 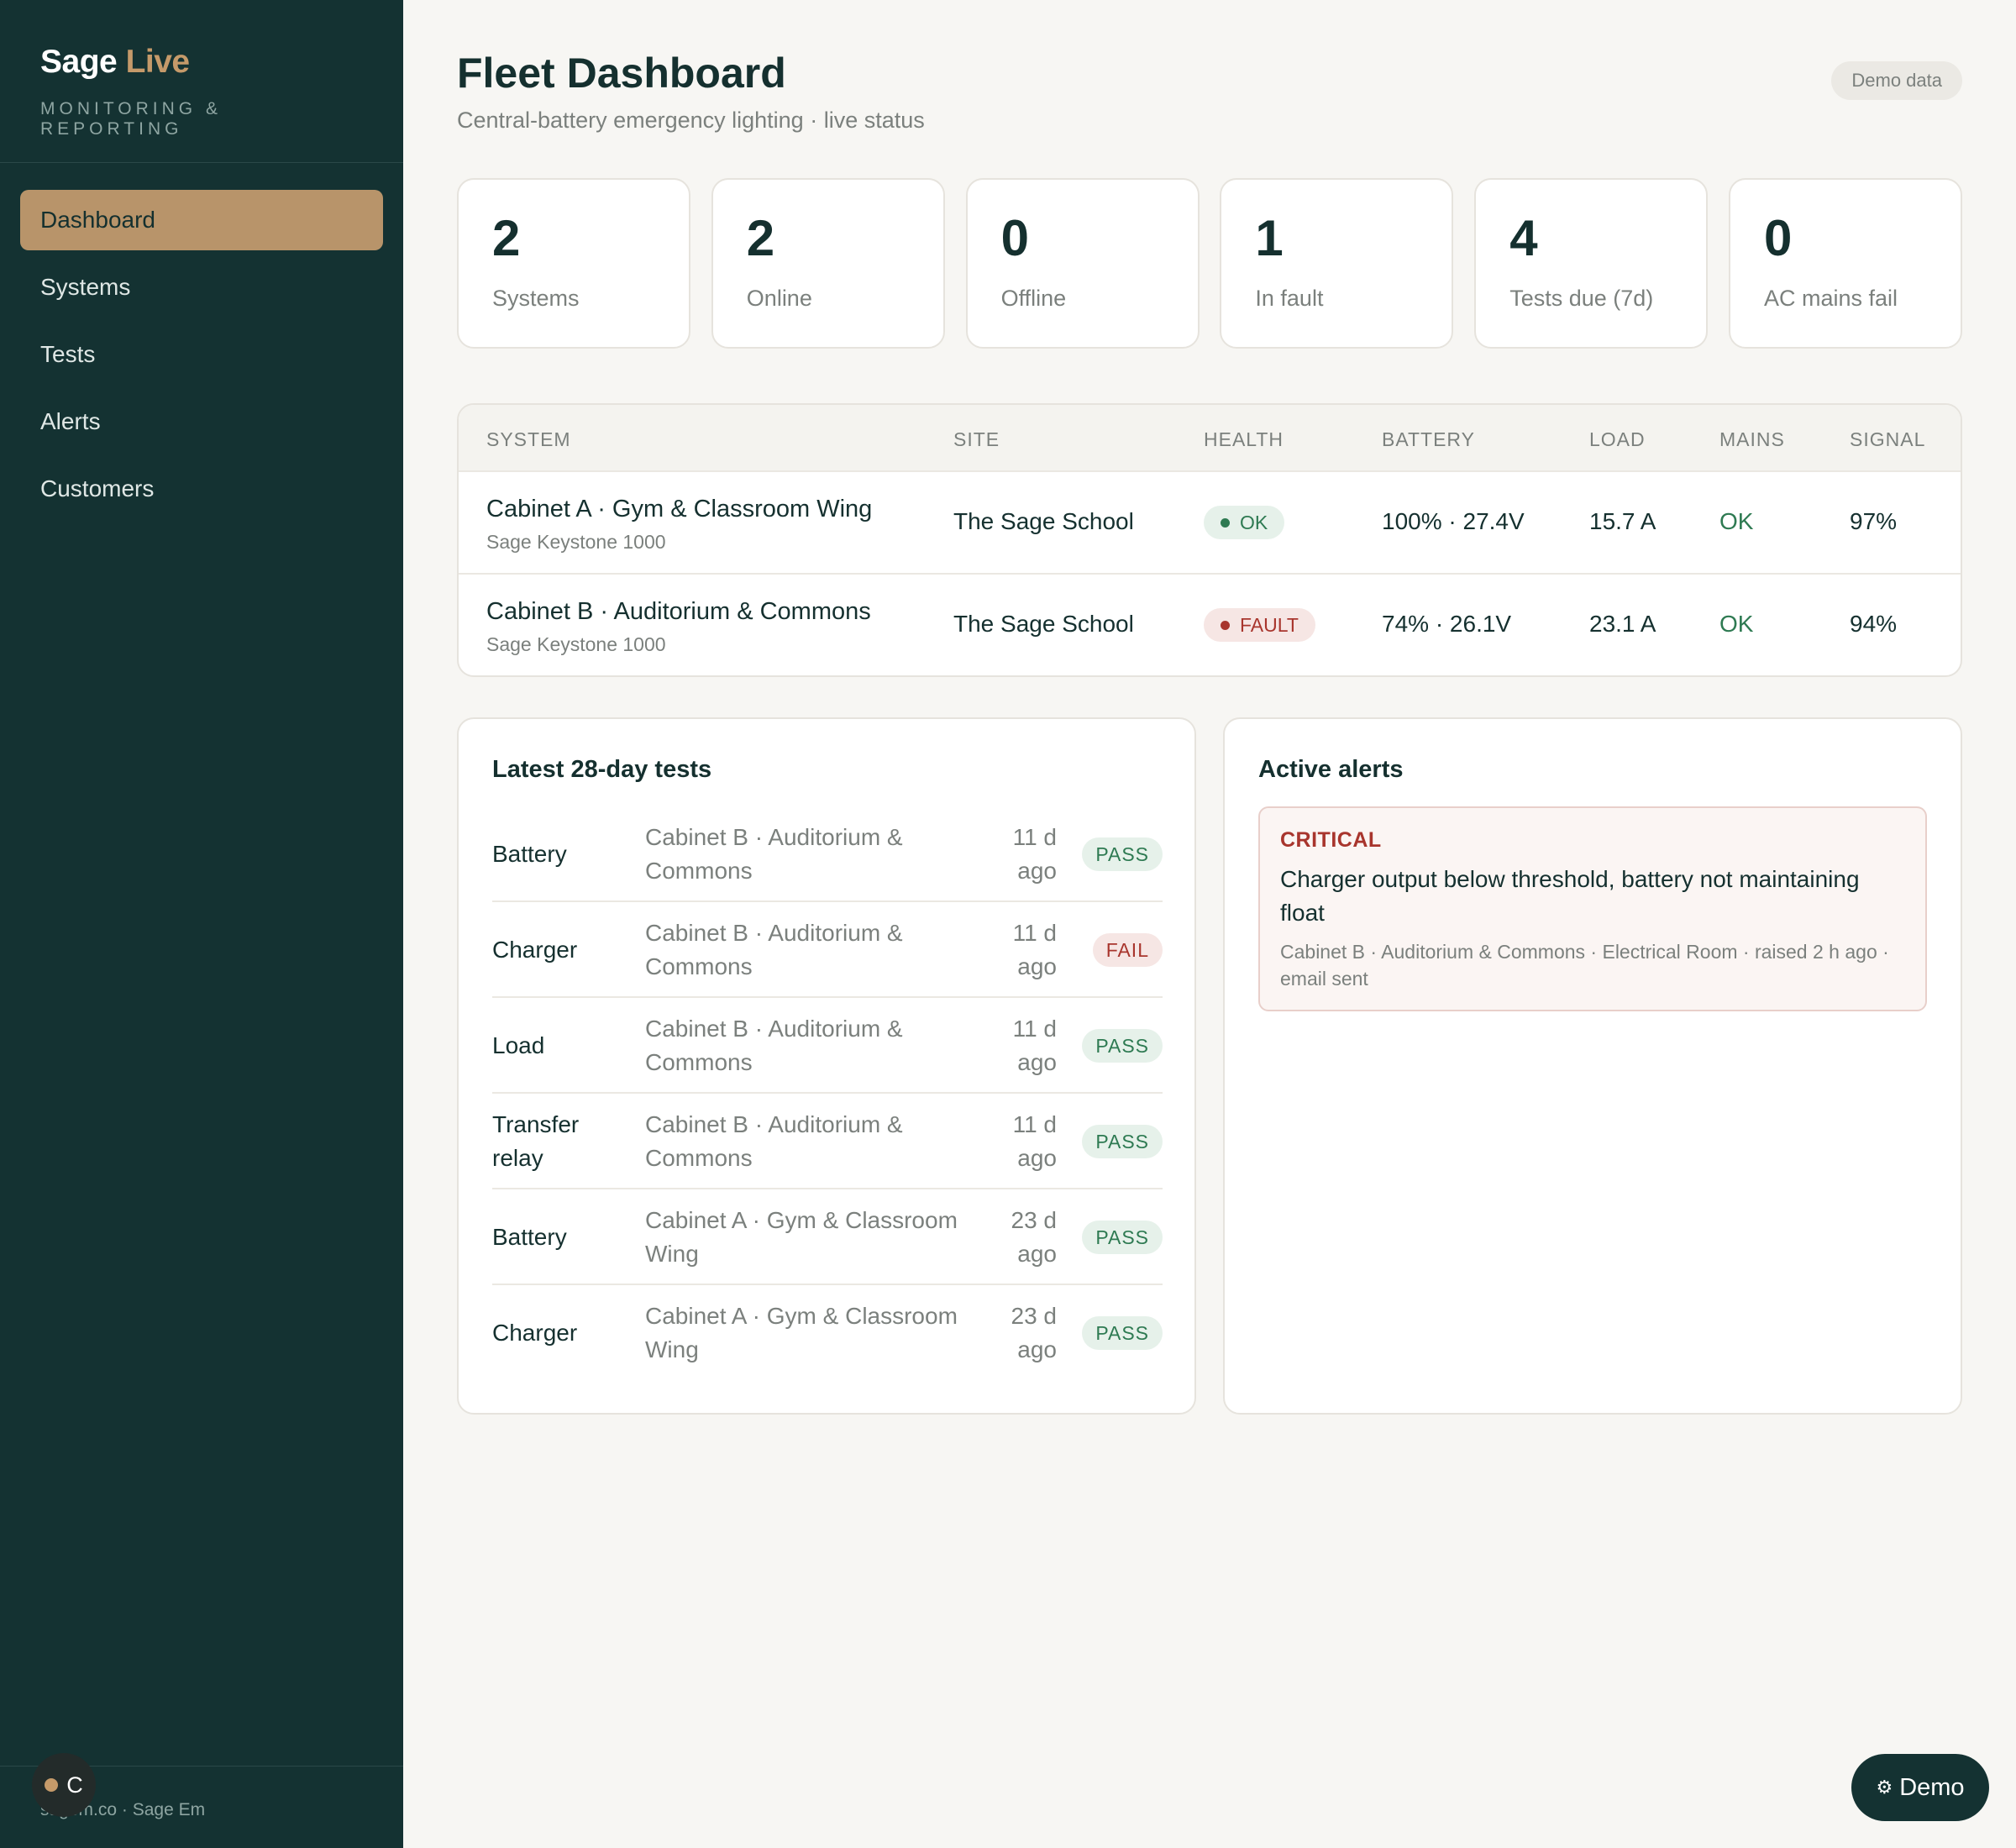 I want to click on system-name: Cabinet A · Gym & Classroom Wing, so click(x=679, y=509).